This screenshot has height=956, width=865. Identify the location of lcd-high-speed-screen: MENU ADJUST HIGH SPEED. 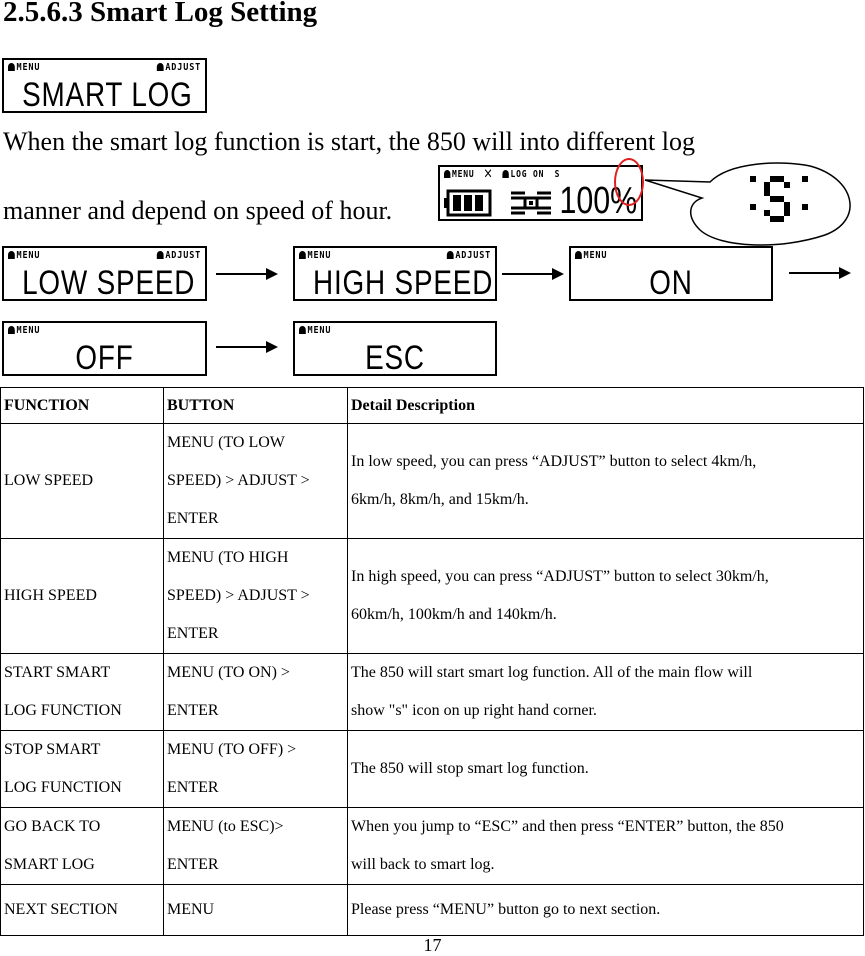
(395, 273).